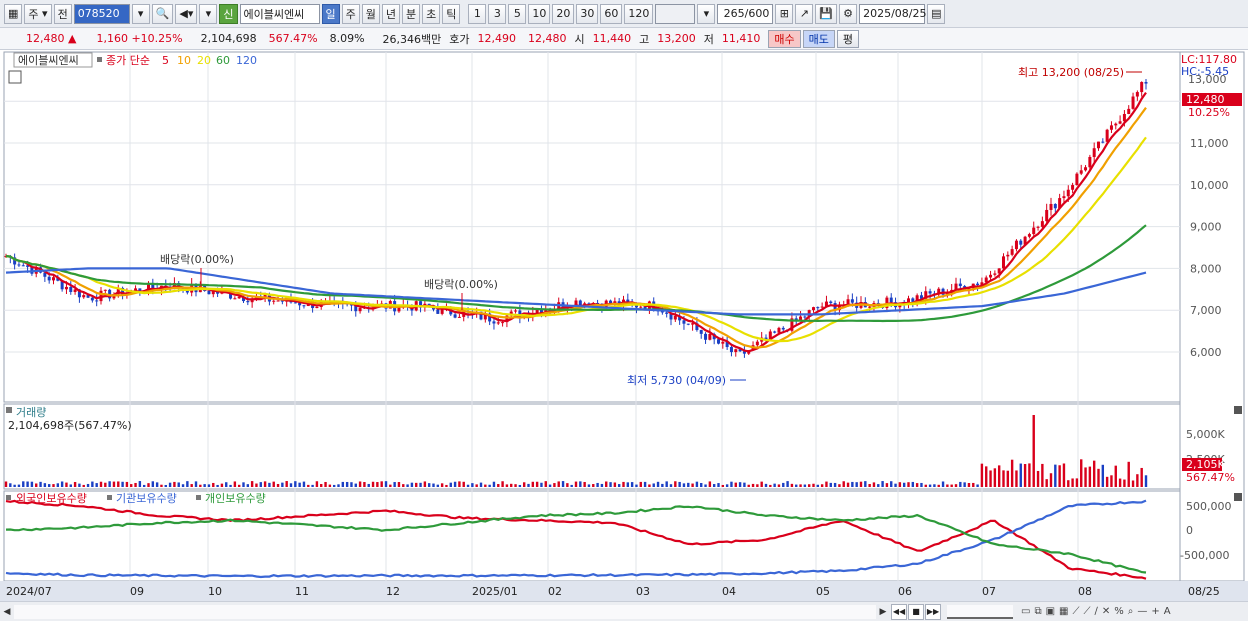  Describe the element at coordinates (7, 612) in the screenshot. I see `scroll-left-icon: ◀` at that location.